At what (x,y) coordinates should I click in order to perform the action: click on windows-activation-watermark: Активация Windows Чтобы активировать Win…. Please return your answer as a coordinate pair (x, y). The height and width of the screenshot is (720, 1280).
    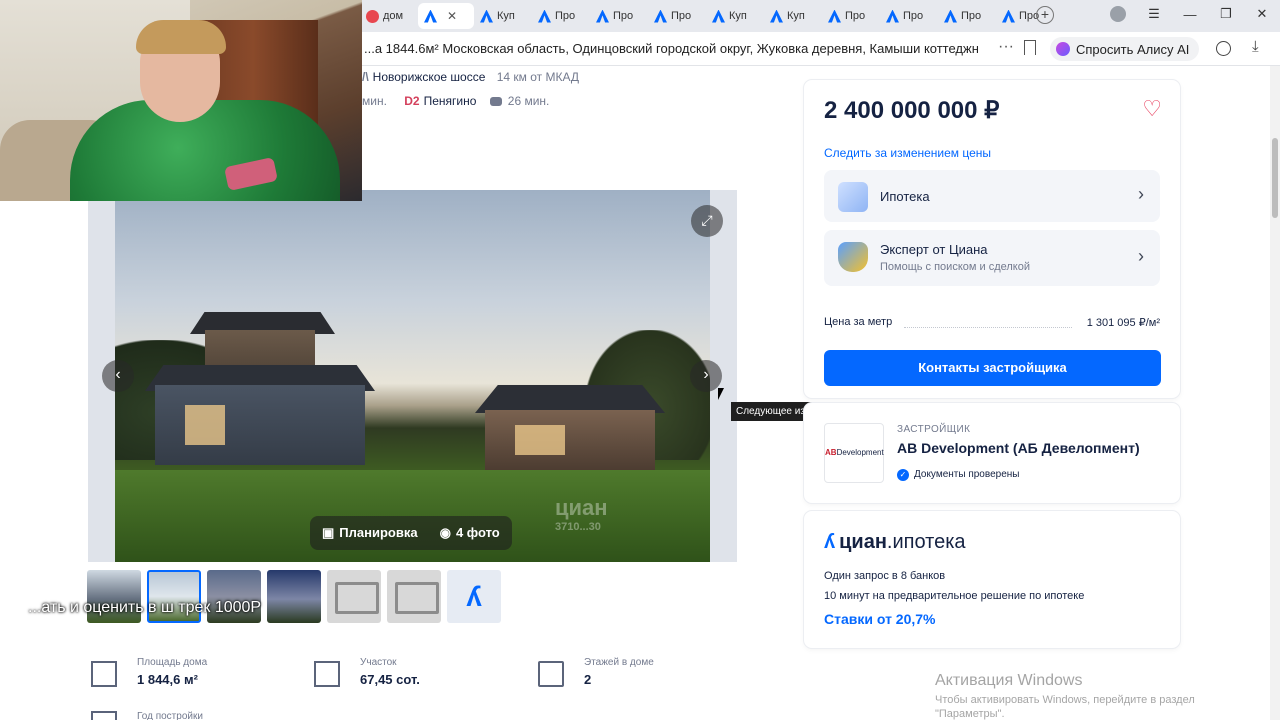
    Looking at the image, I should click on (1065, 696).